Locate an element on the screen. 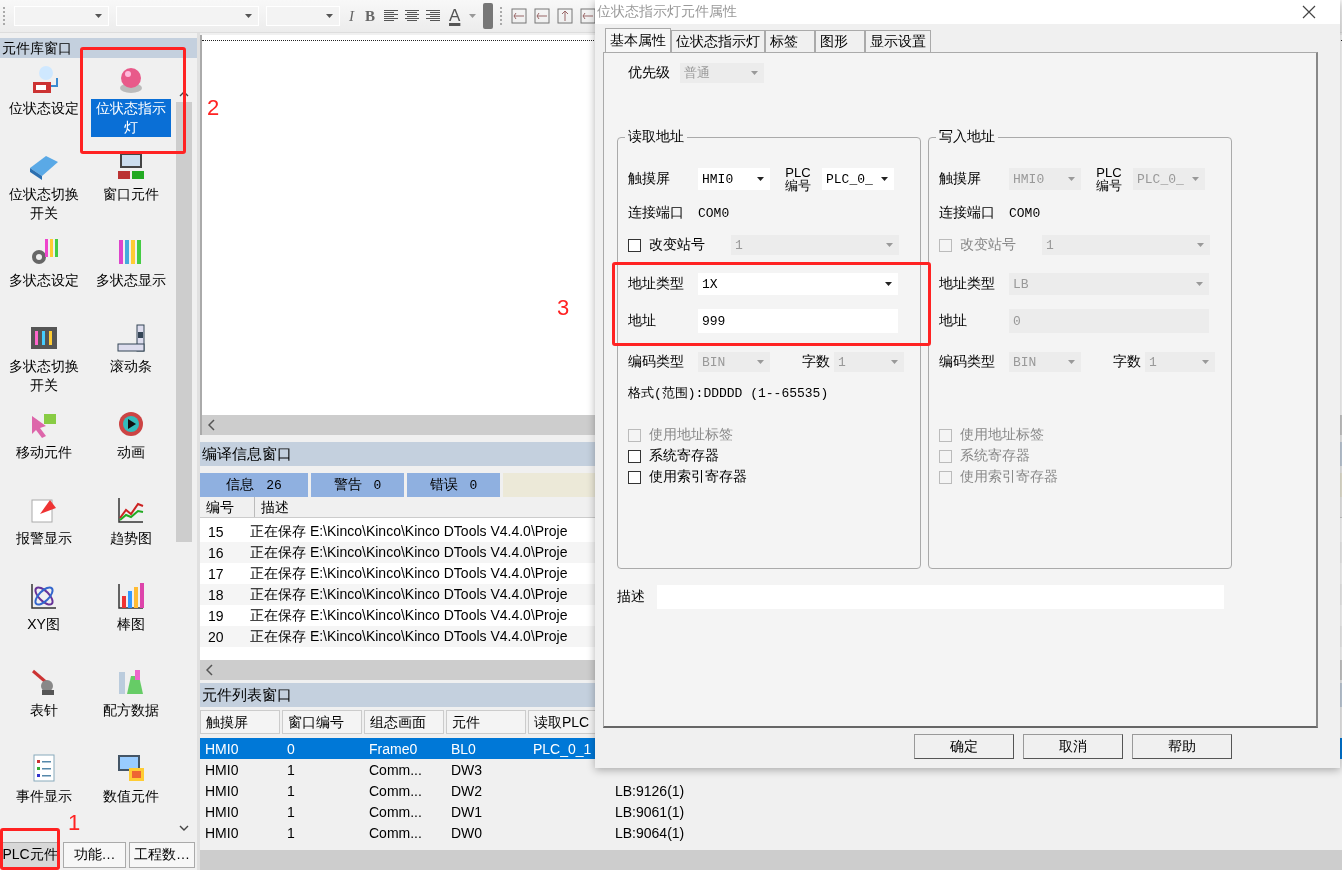 The height and width of the screenshot is (870, 1342). address-type-dropdown: 1X is located at coordinates (798, 284).